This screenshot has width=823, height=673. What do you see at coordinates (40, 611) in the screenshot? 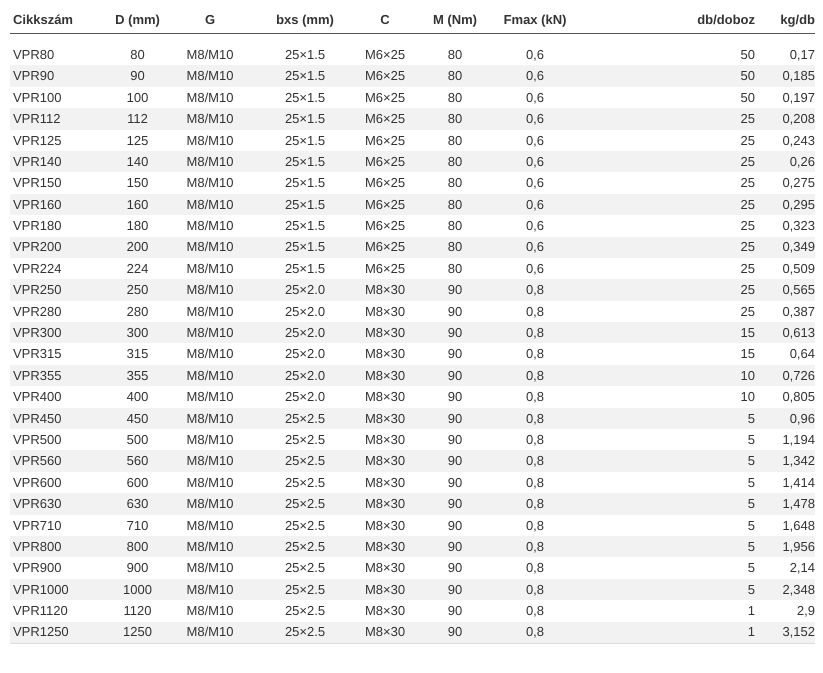
I see `table-cell-text: VPR1120` at bounding box center [40, 611].